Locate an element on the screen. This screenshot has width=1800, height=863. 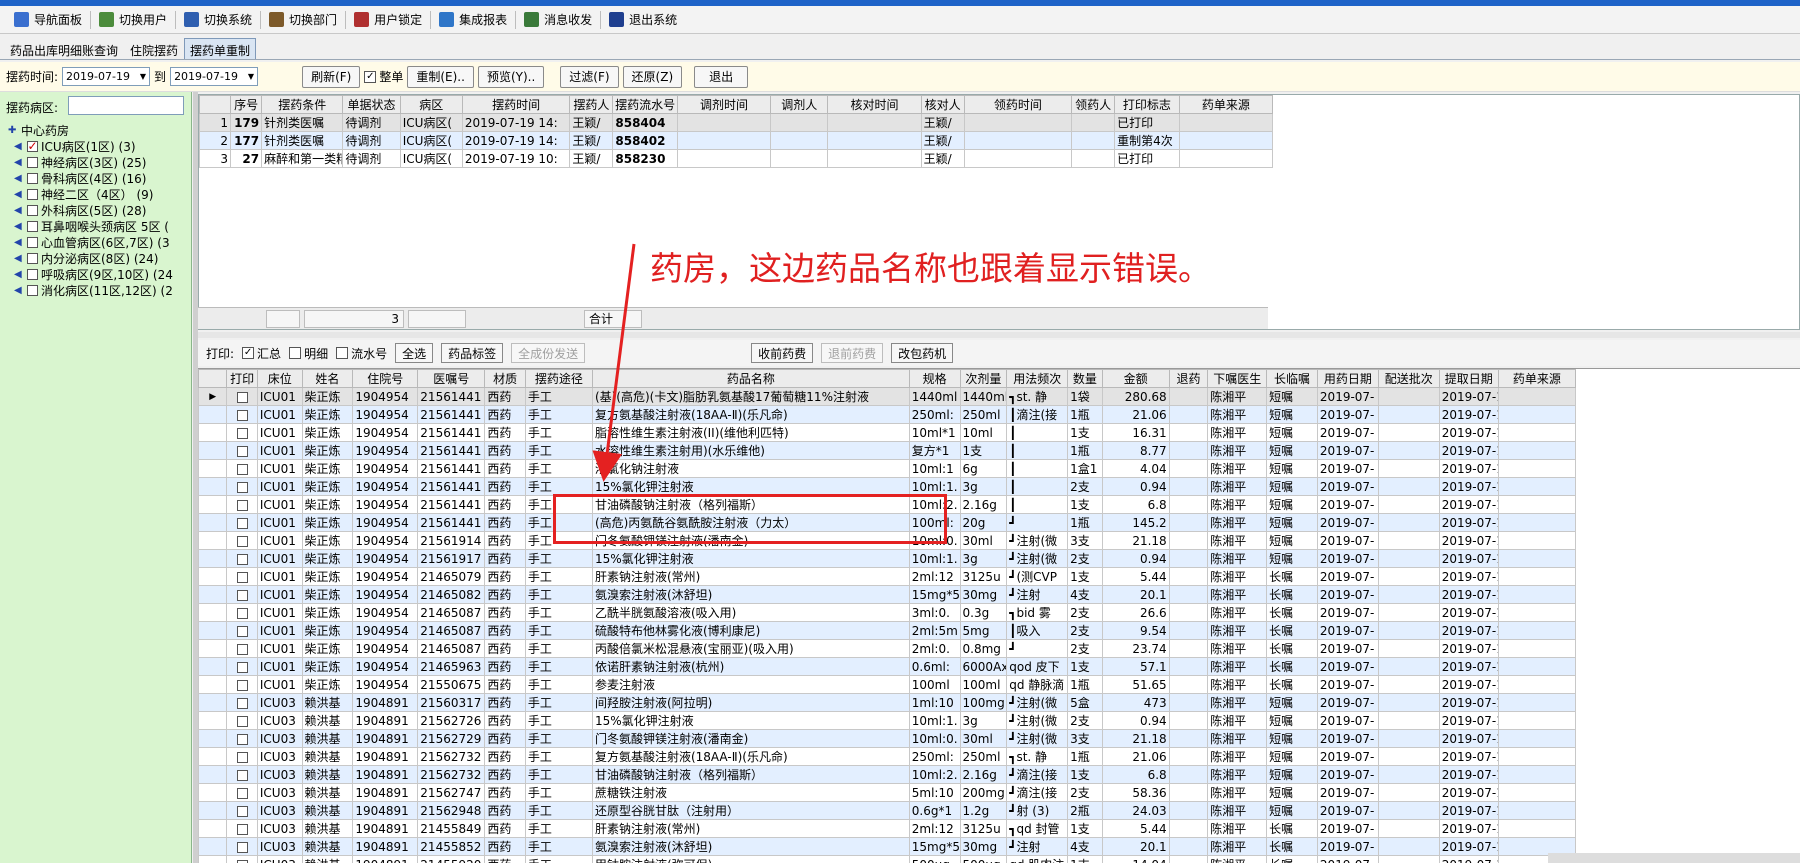
select-all-button: 全选 is located at coordinates (414, 353).